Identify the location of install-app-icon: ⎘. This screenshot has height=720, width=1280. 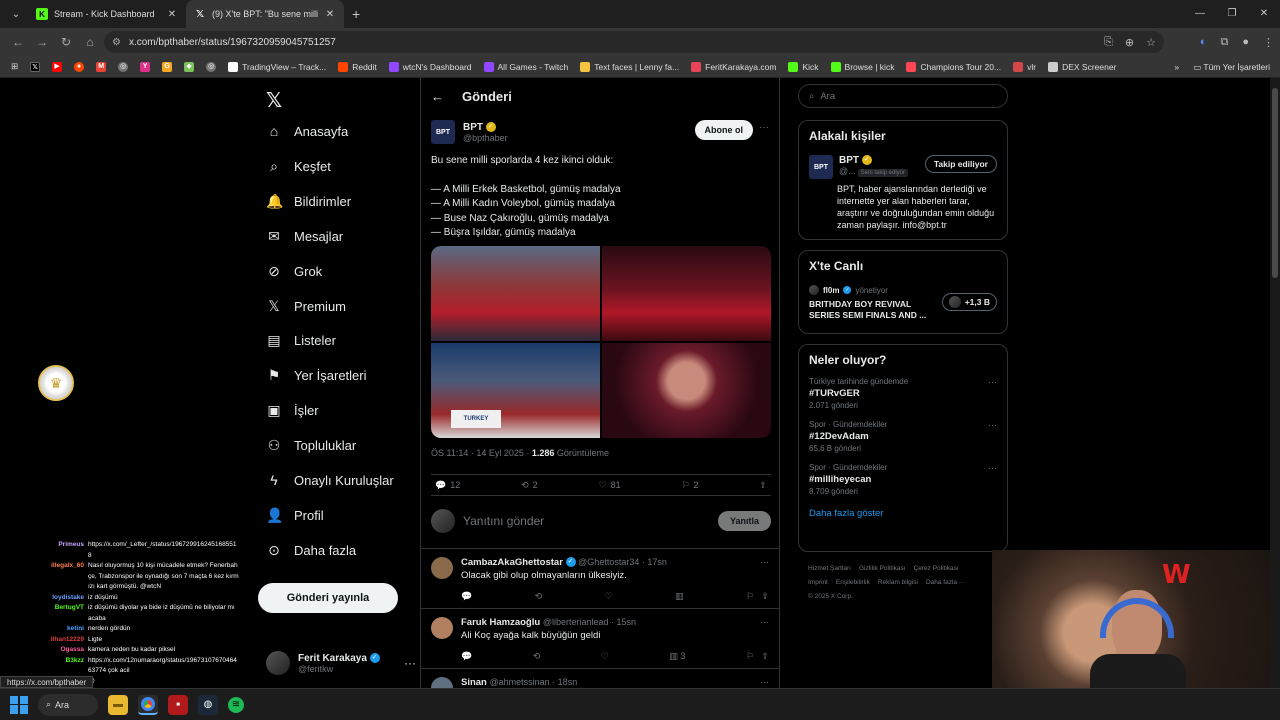
(1108, 42).